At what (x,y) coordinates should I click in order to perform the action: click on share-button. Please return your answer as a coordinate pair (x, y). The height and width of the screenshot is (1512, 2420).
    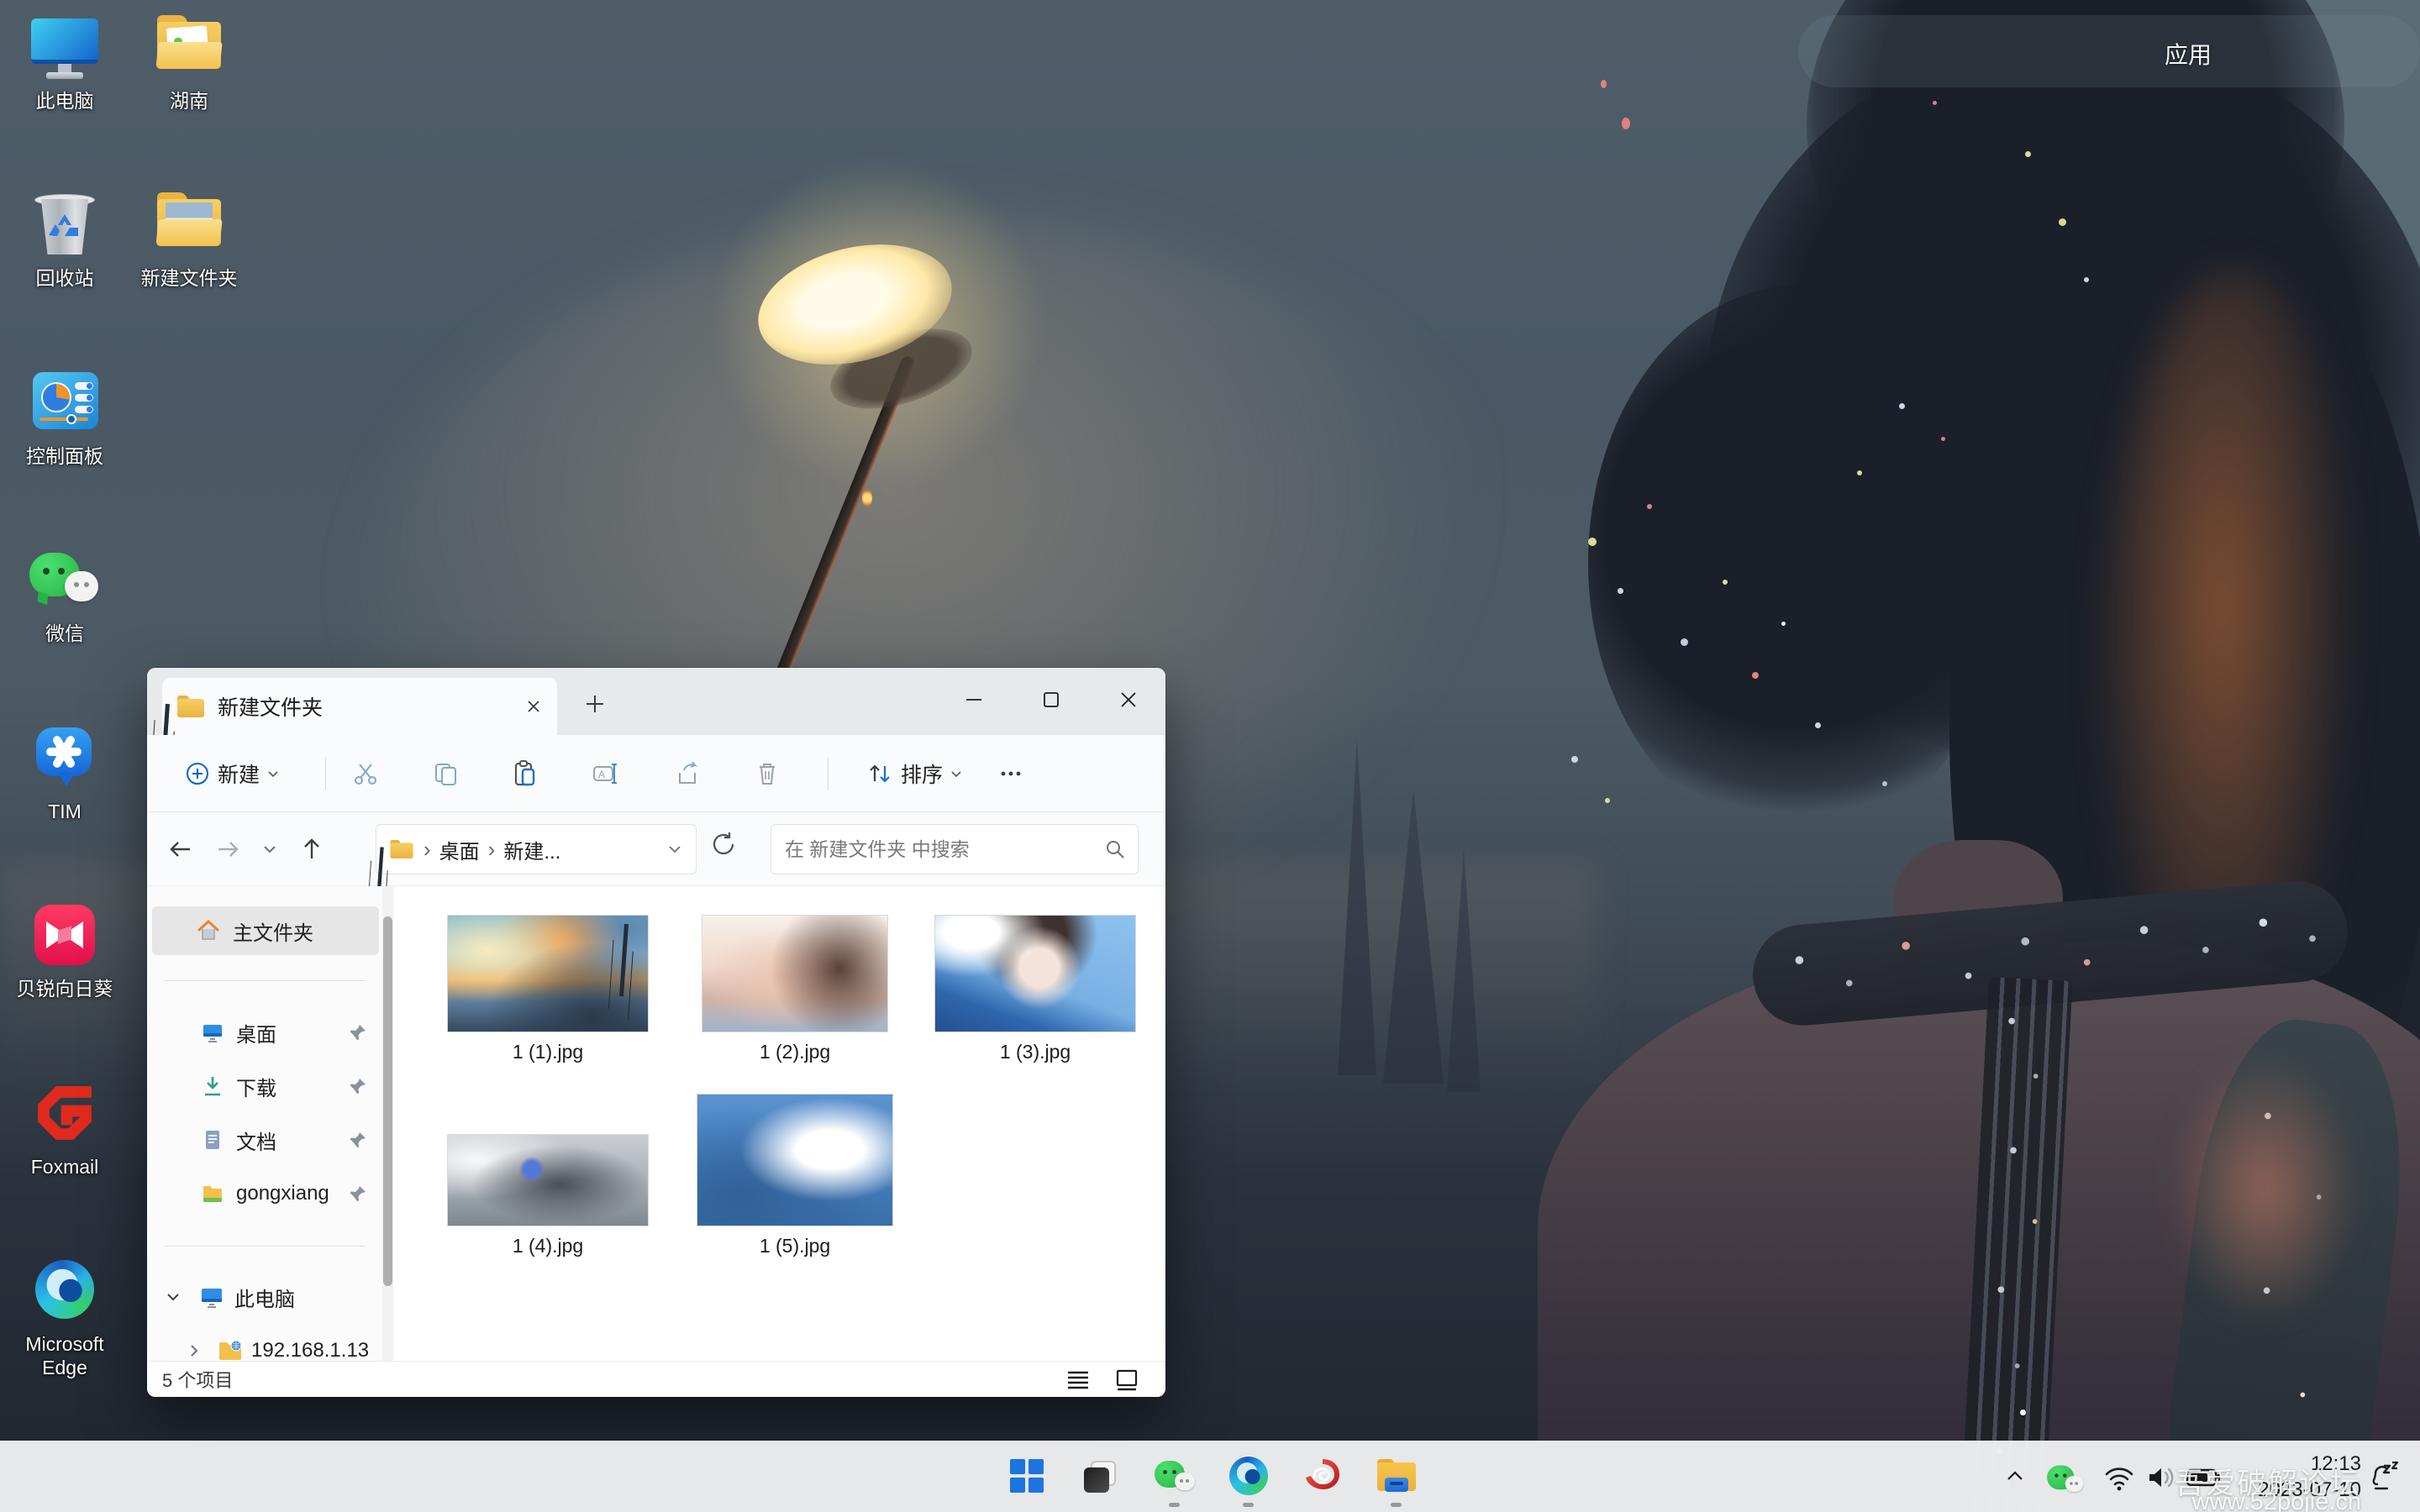
    Looking at the image, I should click on (688, 773).